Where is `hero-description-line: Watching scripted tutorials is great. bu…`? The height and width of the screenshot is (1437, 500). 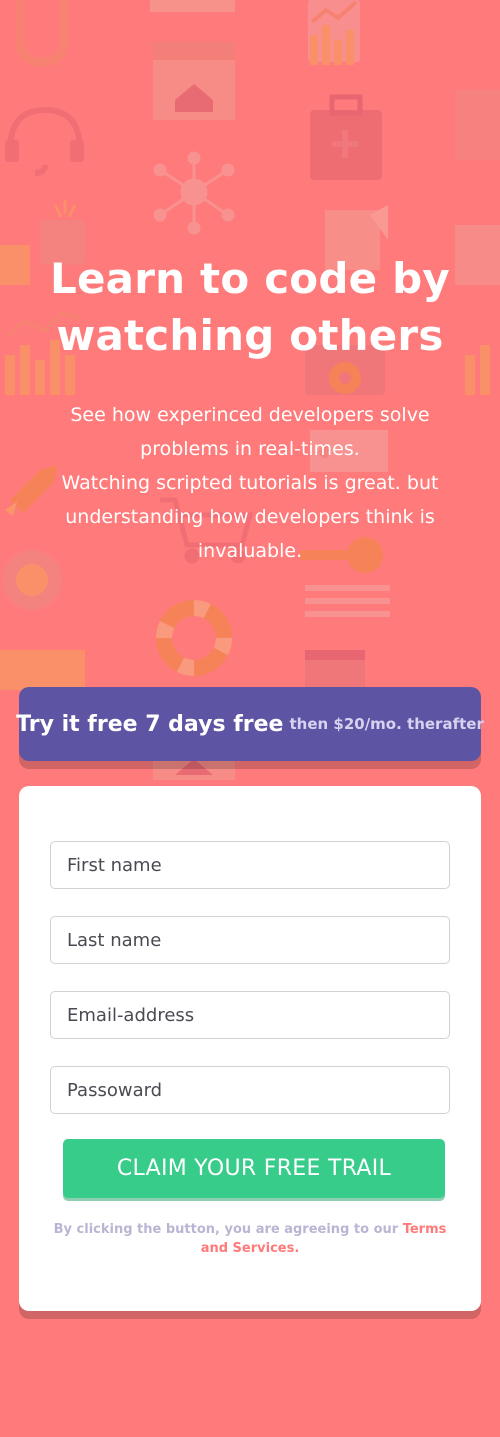 hero-description-line: Watching scripted tutorials is great. bu… is located at coordinates (250, 517).